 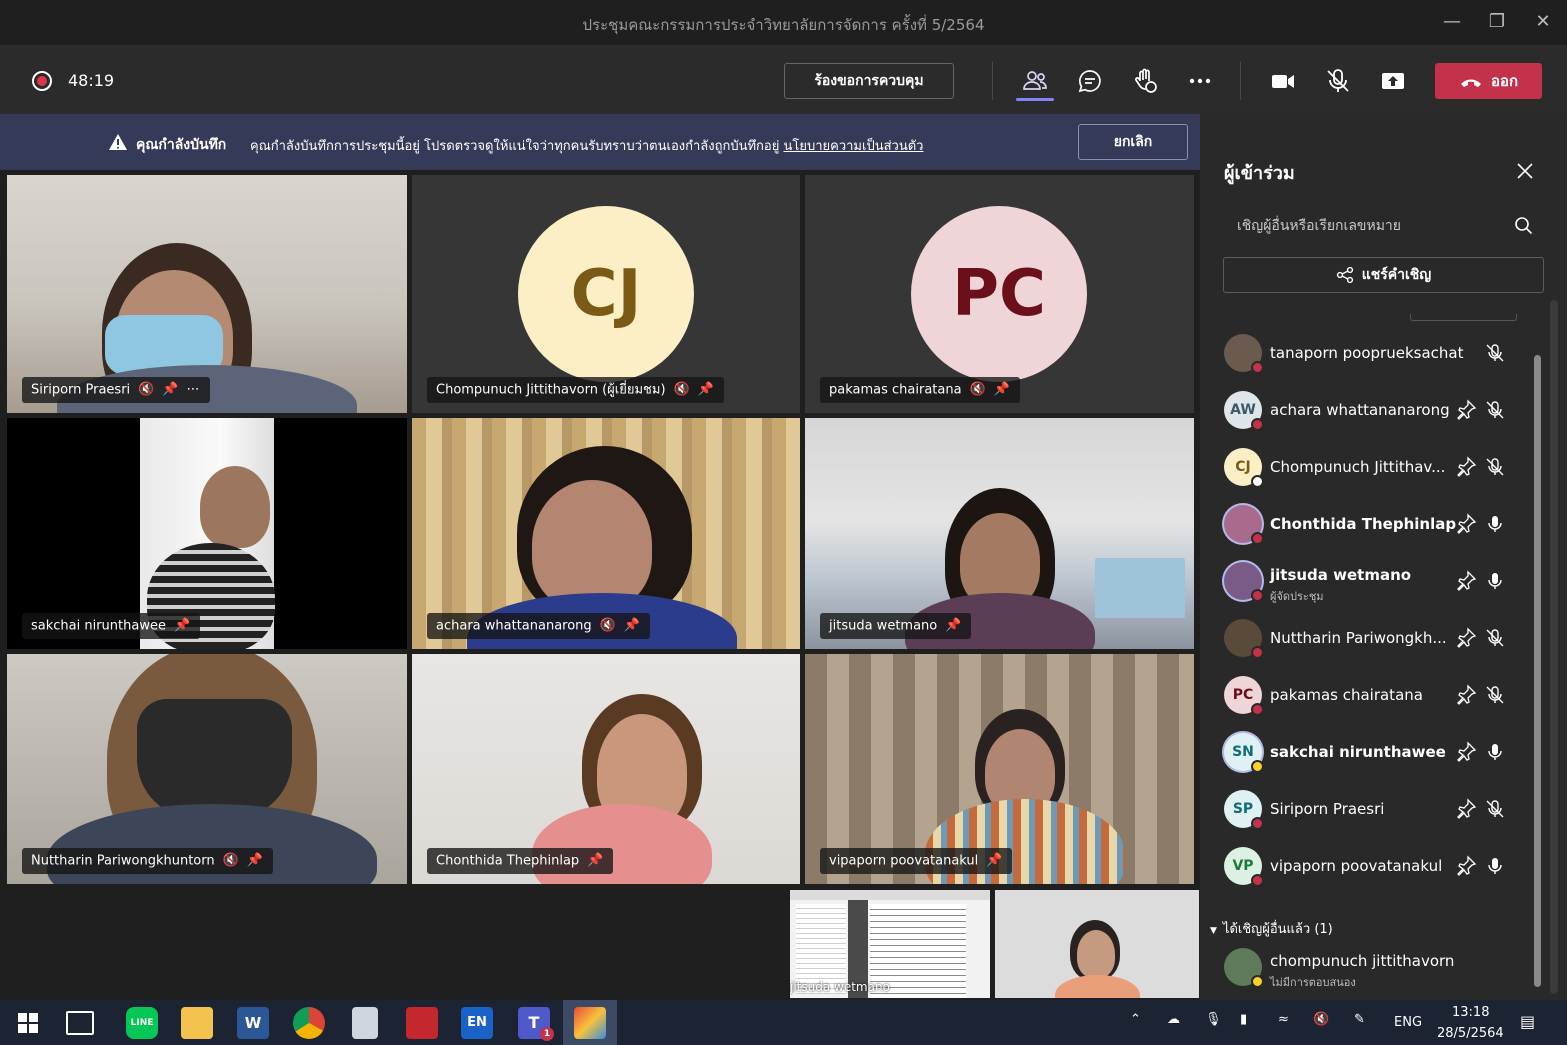 I want to click on video-tile: vipaporn poovatanakul 📌, so click(x=999, y=769).